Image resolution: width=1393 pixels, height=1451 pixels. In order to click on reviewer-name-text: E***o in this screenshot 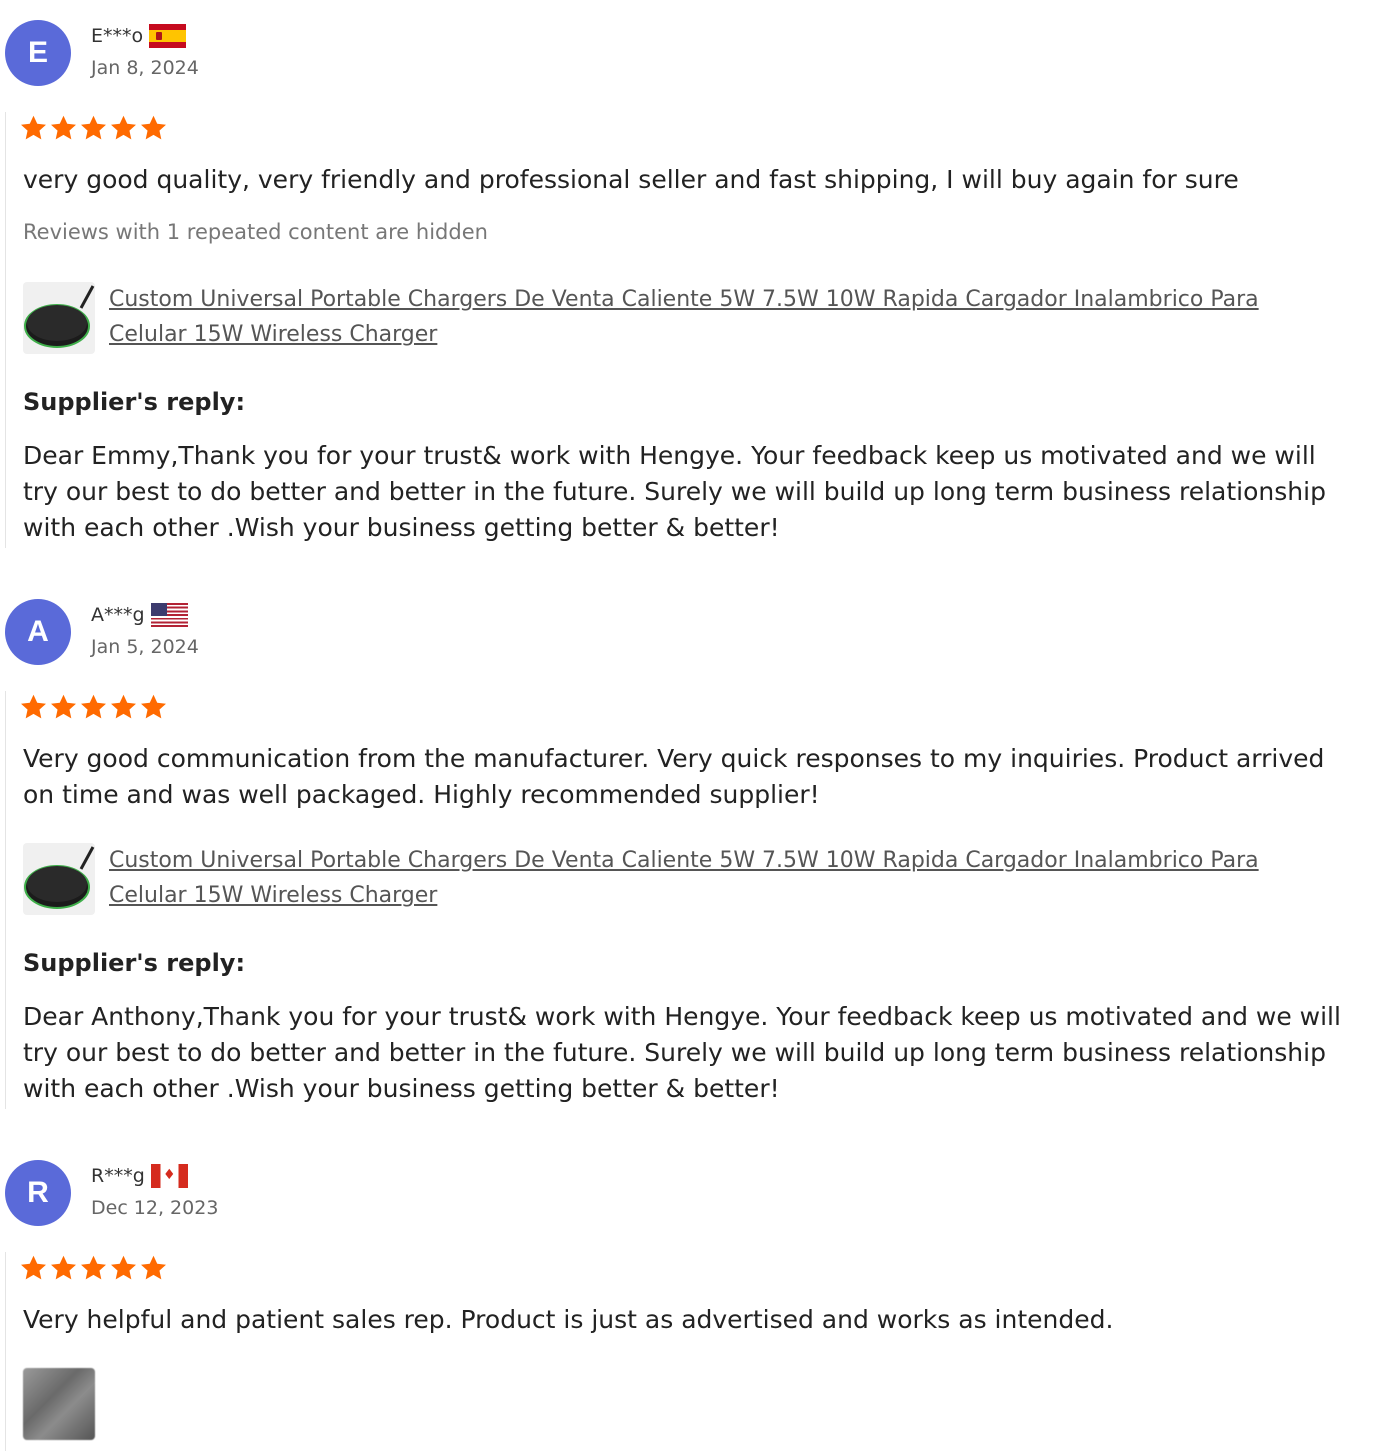, I will do `click(117, 36)`.